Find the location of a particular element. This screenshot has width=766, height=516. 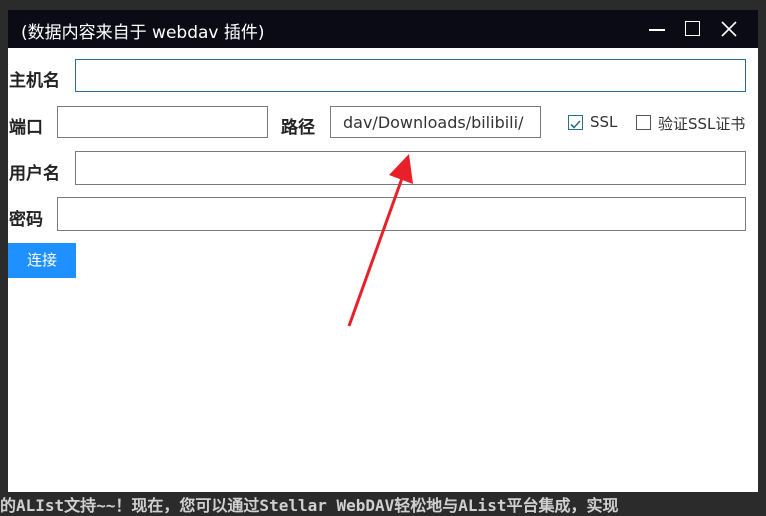

annotation-arrow is located at coordinates (380, 240).